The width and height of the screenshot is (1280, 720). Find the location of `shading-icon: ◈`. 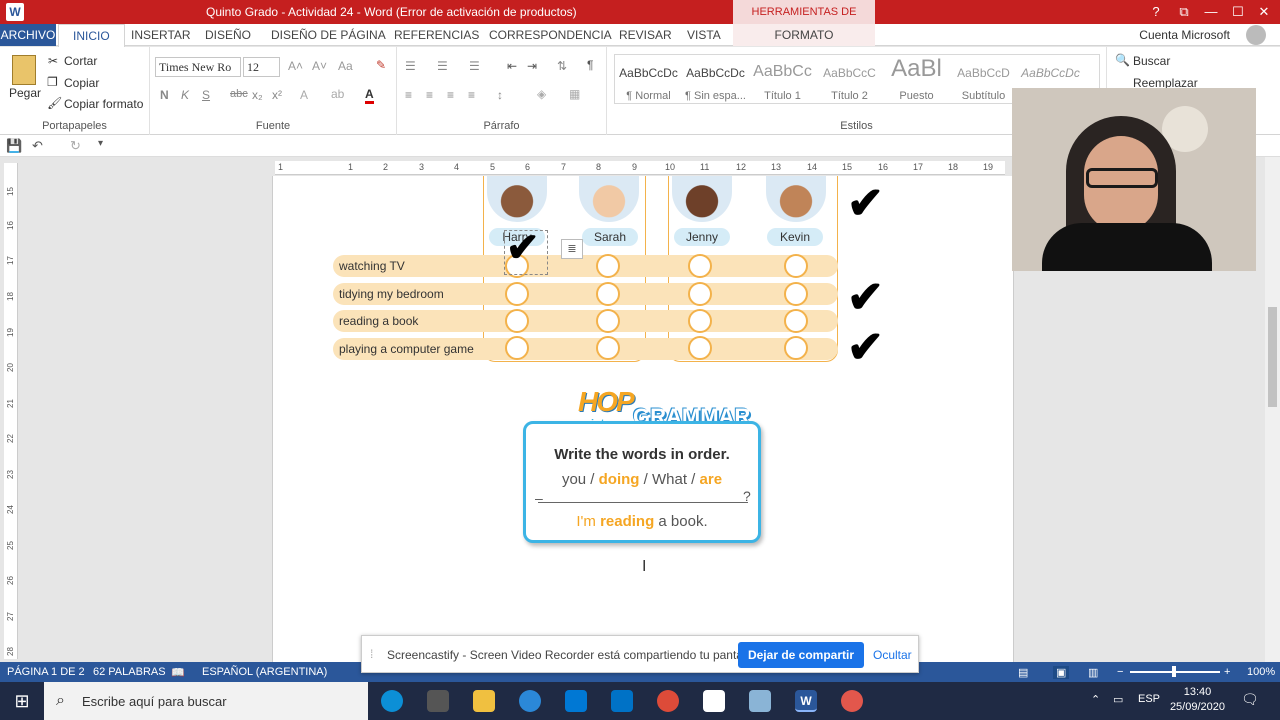

shading-icon: ◈ is located at coordinates (541, 94).